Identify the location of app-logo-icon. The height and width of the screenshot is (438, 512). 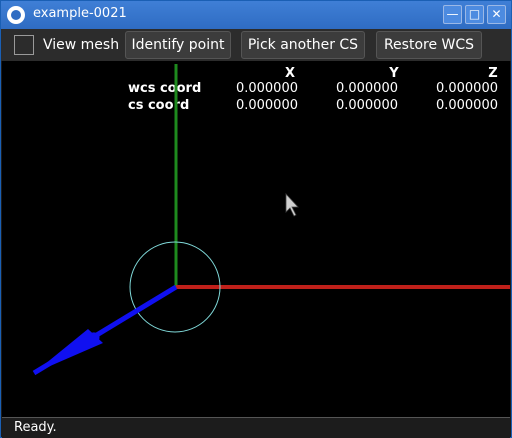
(16, 15).